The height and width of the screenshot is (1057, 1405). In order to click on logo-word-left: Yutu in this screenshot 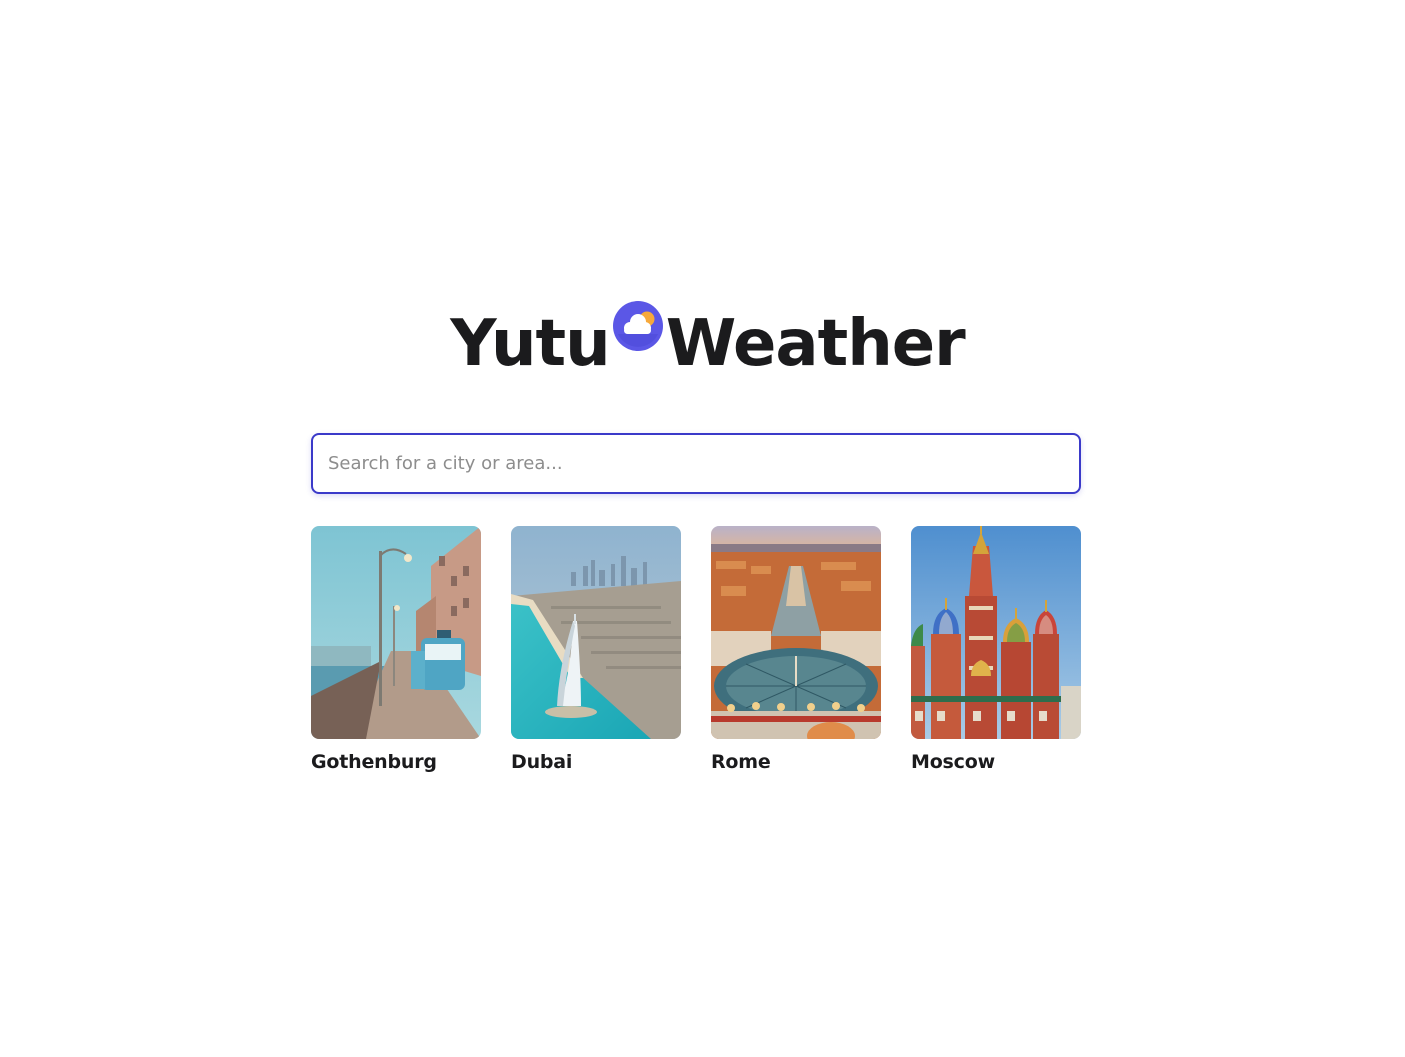, I will do `click(530, 344)`.